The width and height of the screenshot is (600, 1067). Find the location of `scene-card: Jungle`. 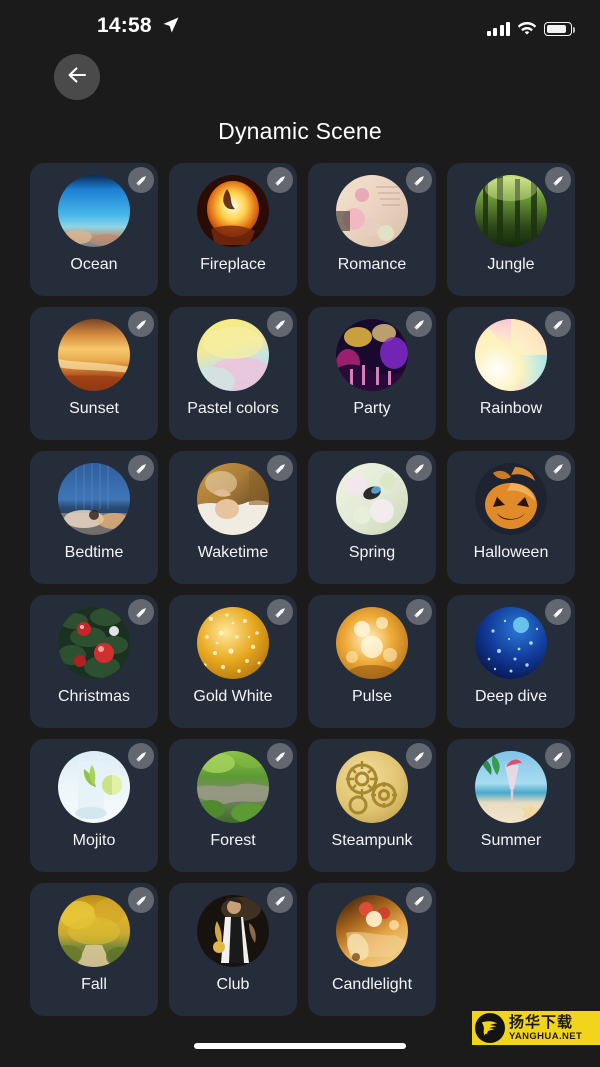

scene-card: Jungle is located at coordinates (511, 229).